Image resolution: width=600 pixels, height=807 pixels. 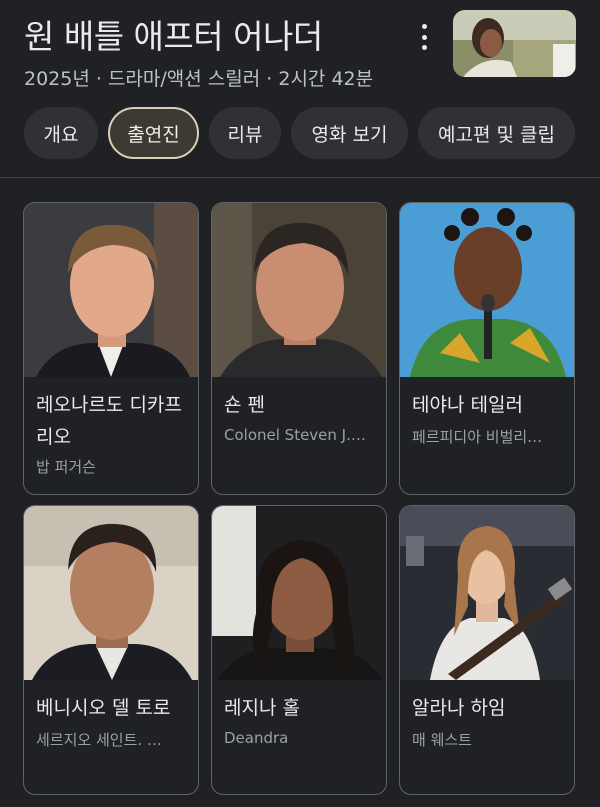 I want to click on tab-watch-movie: 영화 보기, so click(x=349, y=133).